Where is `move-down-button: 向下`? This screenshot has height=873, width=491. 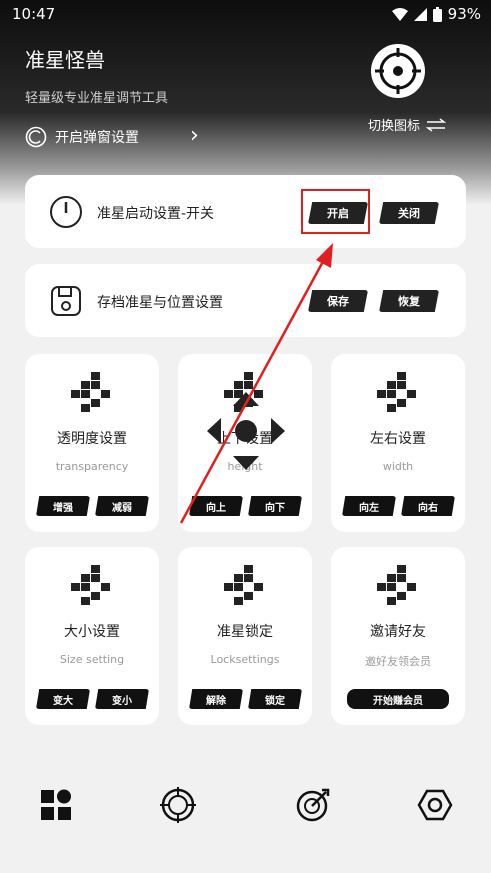 move-down-button: 向下 is located at coordinates (275, 506).